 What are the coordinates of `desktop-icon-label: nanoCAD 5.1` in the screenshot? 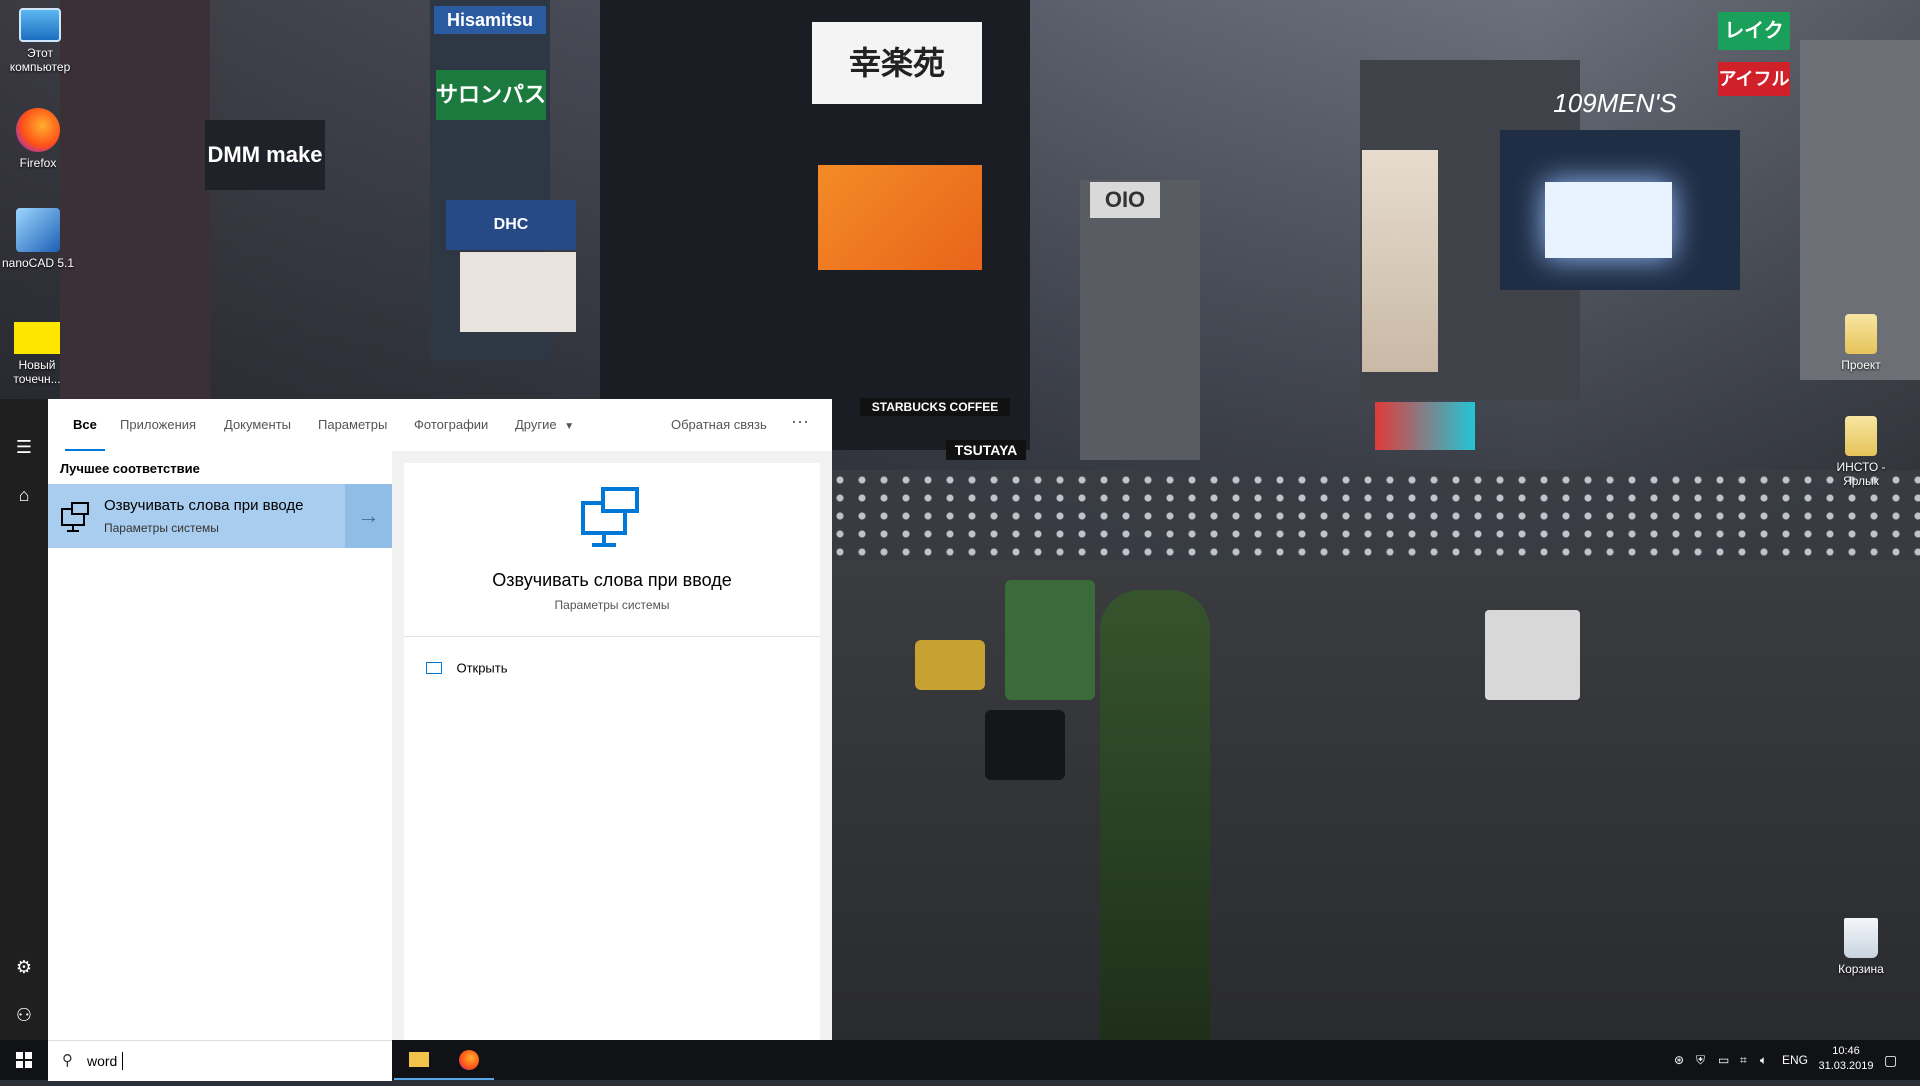 It's located at (38, 263).